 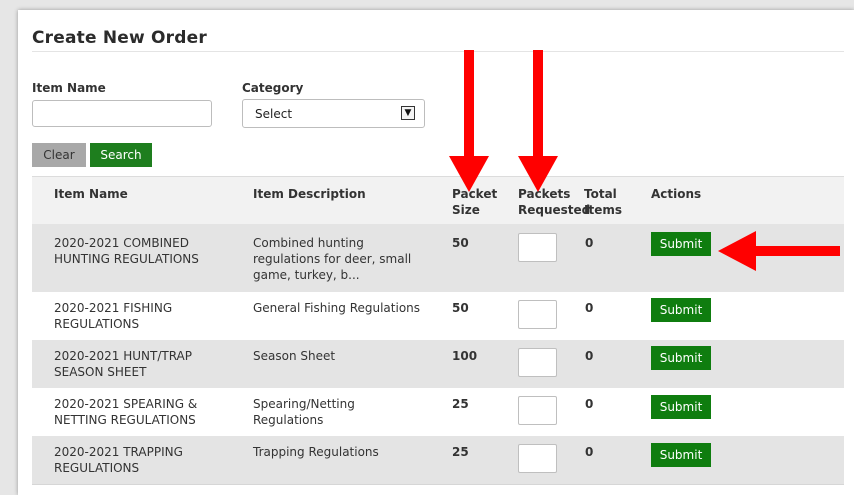 What do you see at coordinates (126, 404) in the screenshot?
I see `row-item-name-line1: 2020-2021 SPEARING &` at bounding box center [126, 404].